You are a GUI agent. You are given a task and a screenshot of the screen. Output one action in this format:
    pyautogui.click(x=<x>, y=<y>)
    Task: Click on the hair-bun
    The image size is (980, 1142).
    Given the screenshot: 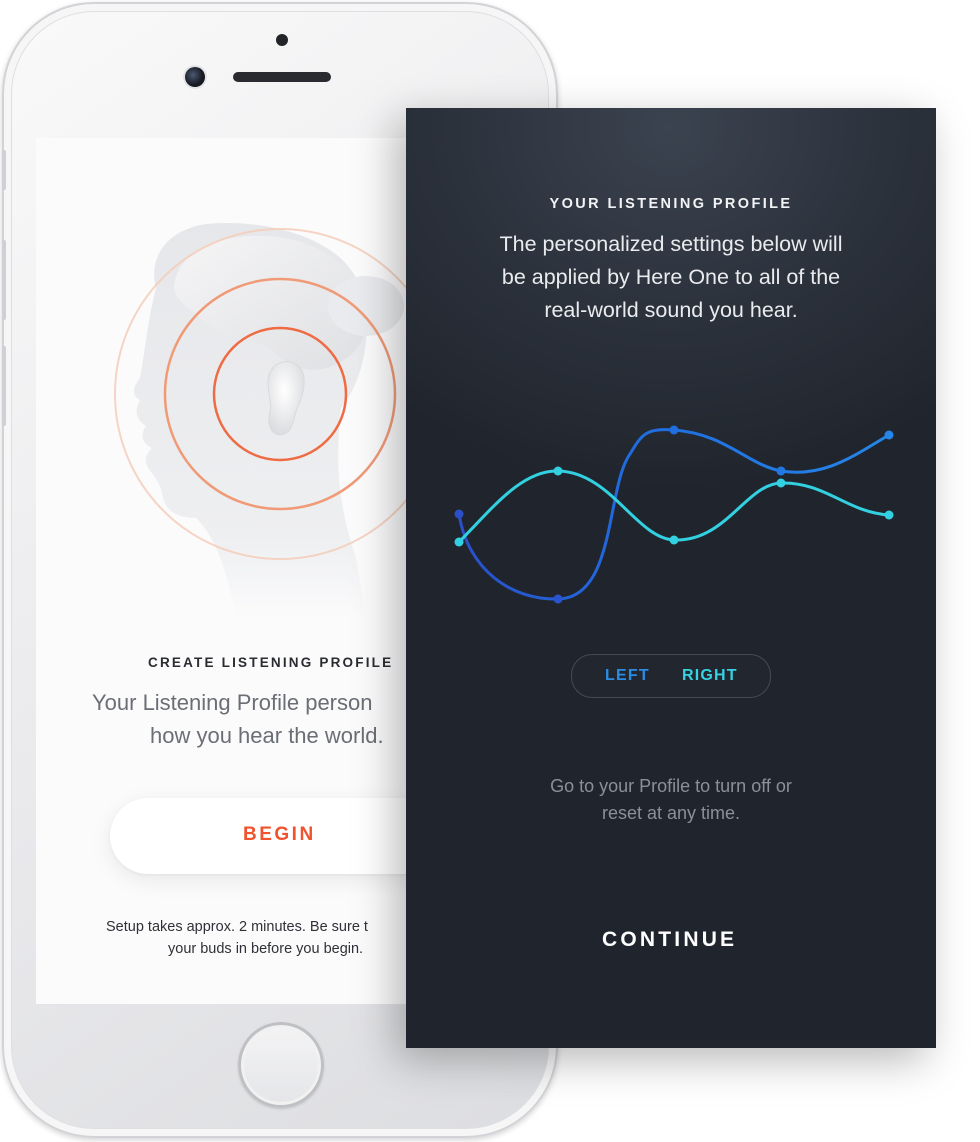 What is the action you would take?
    pyautogui.click(x=366, y=306)
    